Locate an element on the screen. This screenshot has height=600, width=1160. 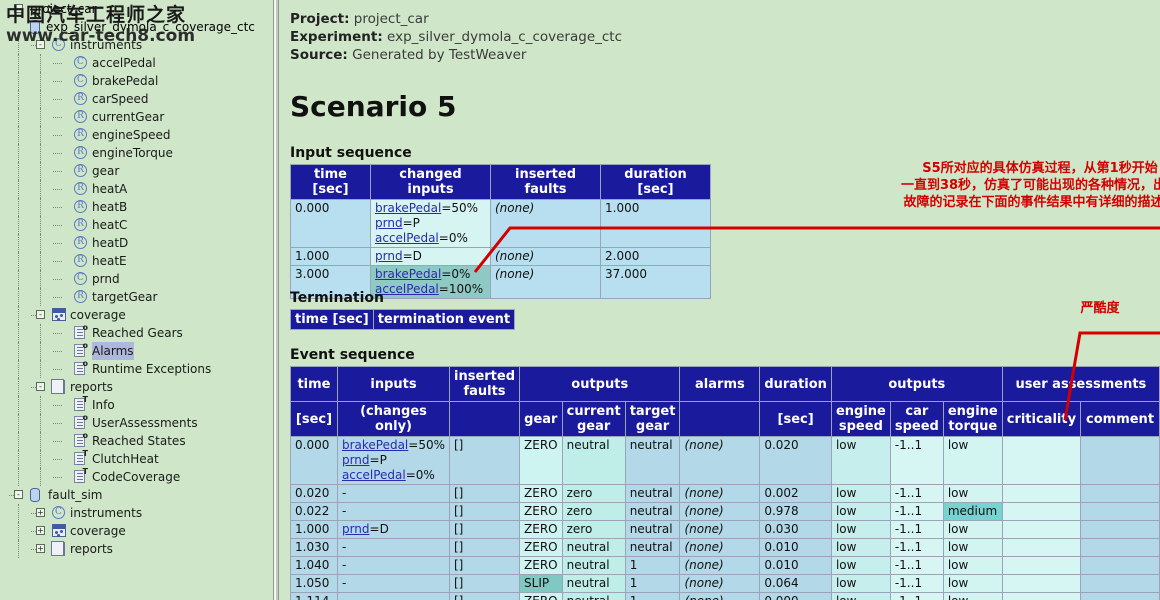
tree-node-label: CodeCoverage is located at coordinates (136, 477).